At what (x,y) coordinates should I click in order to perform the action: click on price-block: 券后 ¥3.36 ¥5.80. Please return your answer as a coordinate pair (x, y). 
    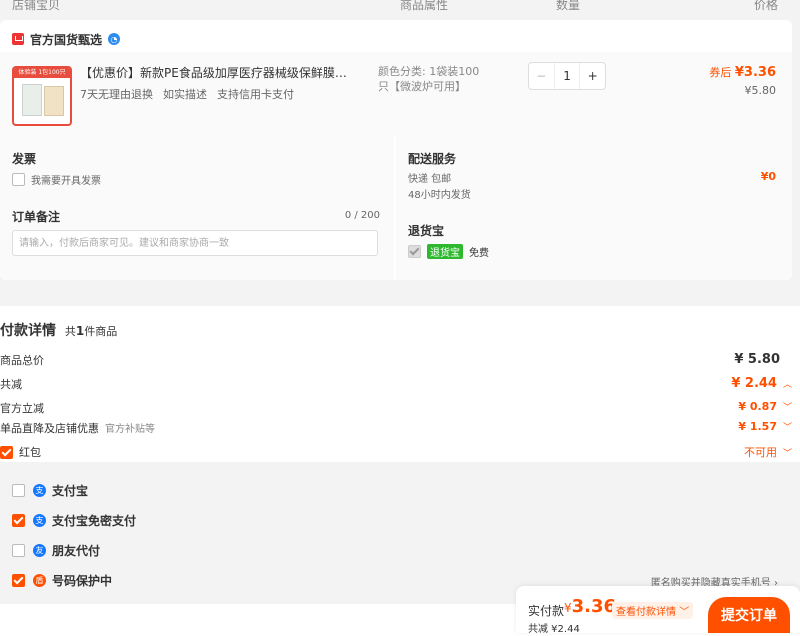
    Looking at the image, I should click on (742, 80).